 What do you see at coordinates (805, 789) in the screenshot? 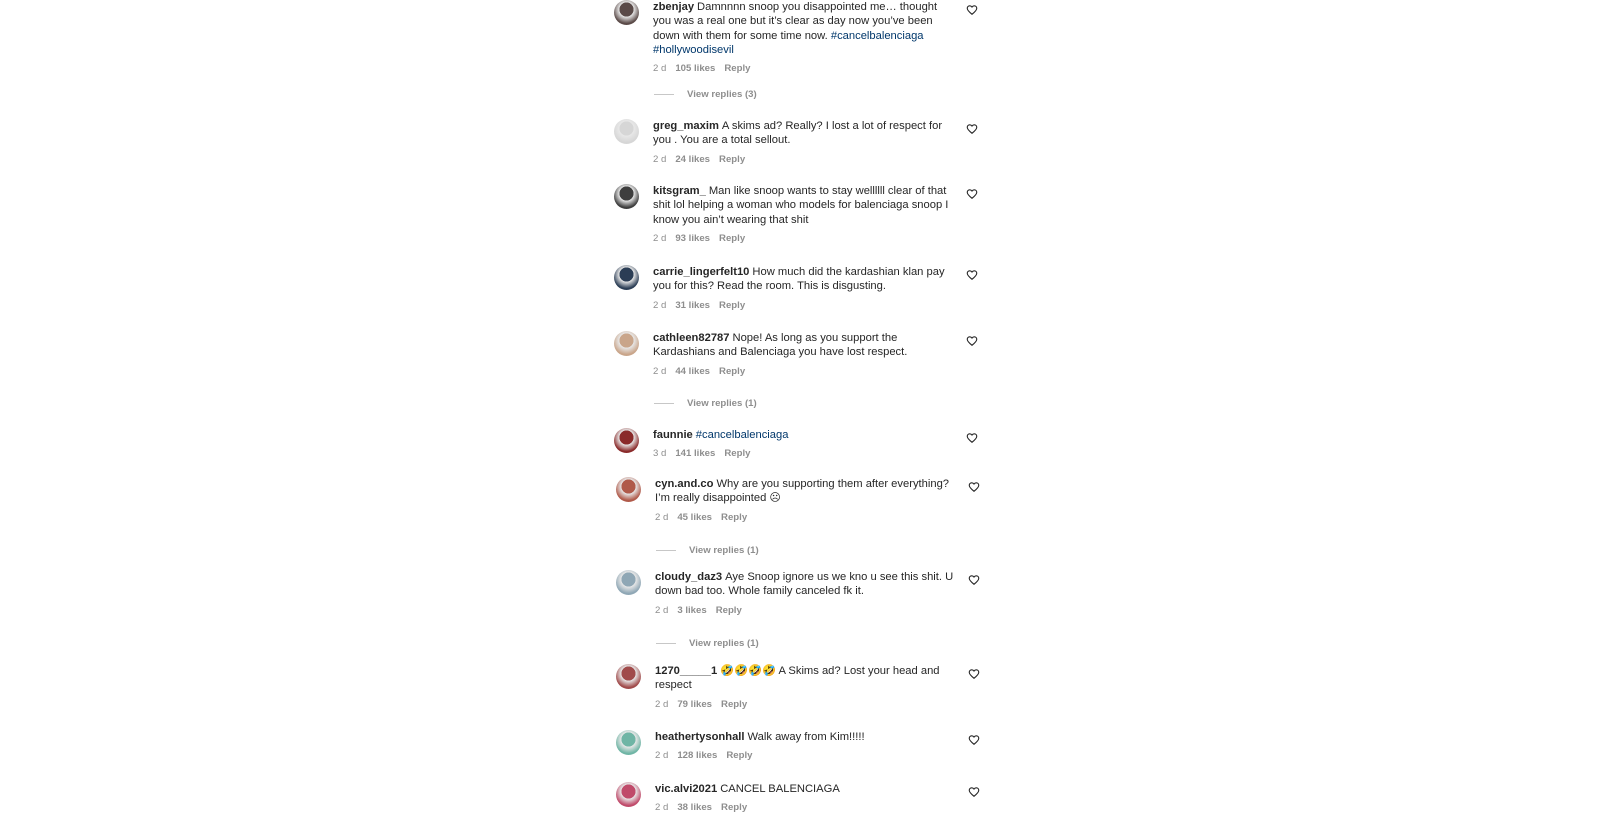
I see `comment-text: vic.alvi2021 CANCEL BALENCIAGA` at bounding box center [805, 789].